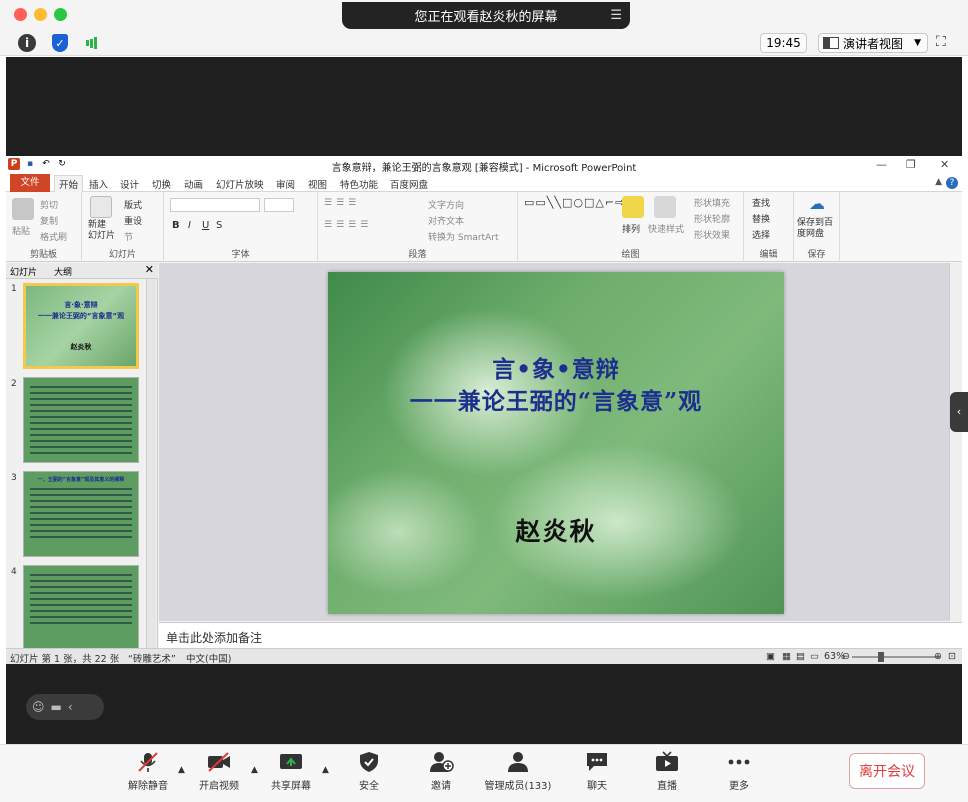 The height and width of the screenshot is (802, 968). What do you see at coordinates (23, 271) in the screenshot?
I see `tab-slides: 幻灯片` at bounding box center [23, 271].